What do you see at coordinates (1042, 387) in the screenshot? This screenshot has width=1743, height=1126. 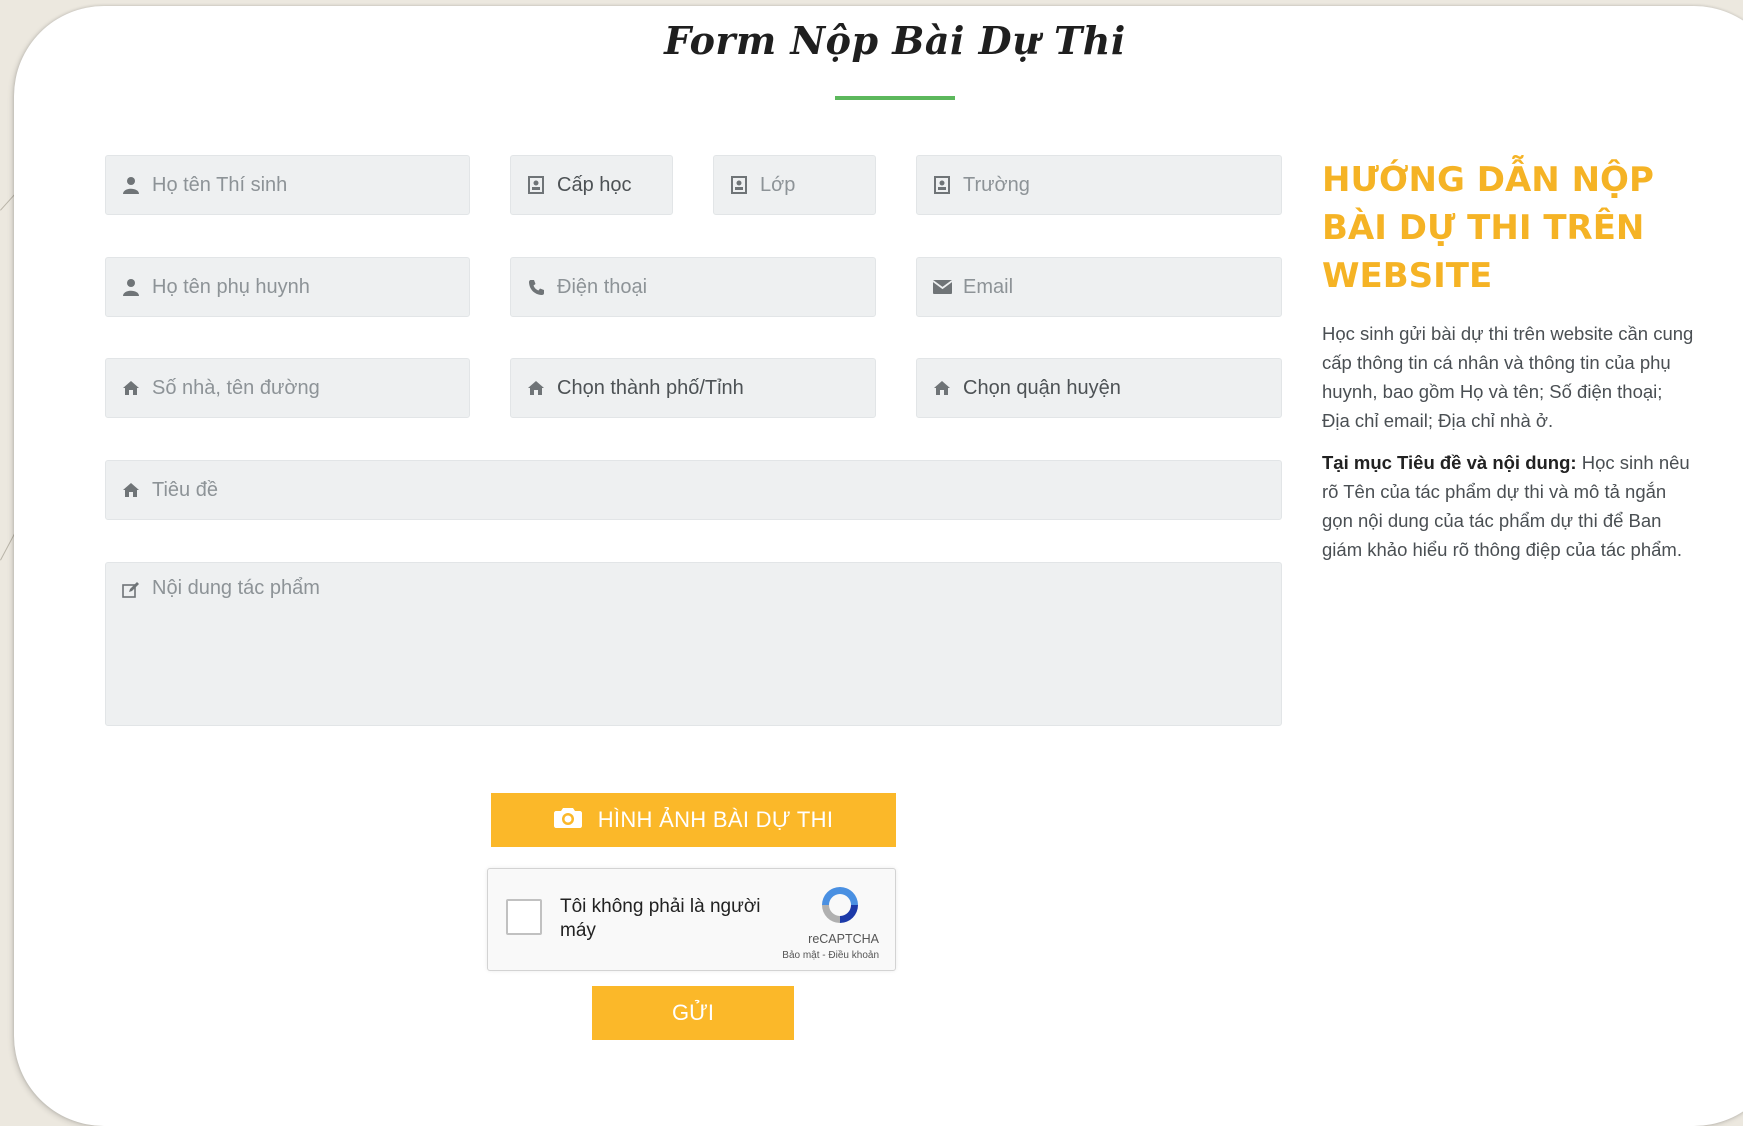 I see `district-placeholder: Chọn quận huyện` at bounding box center [1042, 387].